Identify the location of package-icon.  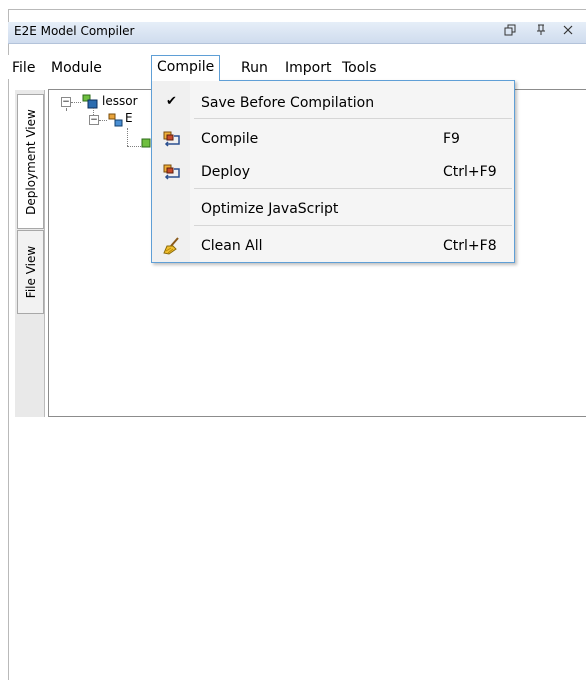
(90, 101).